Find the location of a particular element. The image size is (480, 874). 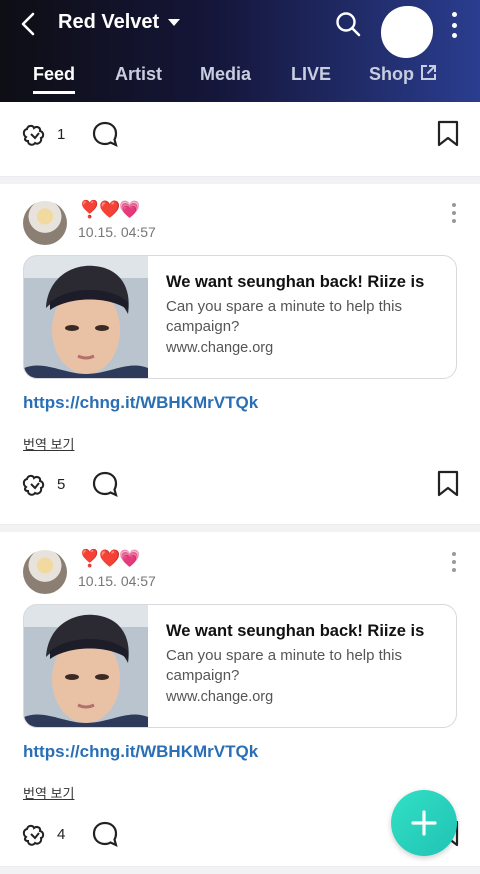

search-icon is located at coordinates (348, 24).